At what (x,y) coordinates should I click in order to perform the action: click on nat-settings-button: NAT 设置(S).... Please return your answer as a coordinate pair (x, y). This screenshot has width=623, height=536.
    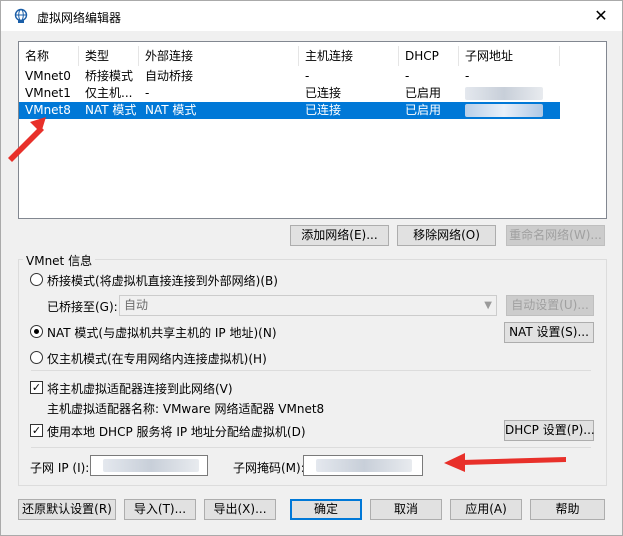
    Looking at the image, I should click on (549, 332).